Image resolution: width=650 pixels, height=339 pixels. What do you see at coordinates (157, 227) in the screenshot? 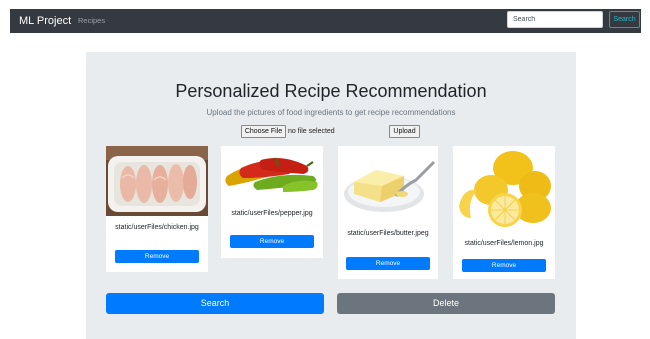
I see `card-filename: static/userFiles/chicken.jpg` at bounding box center [157, 227].